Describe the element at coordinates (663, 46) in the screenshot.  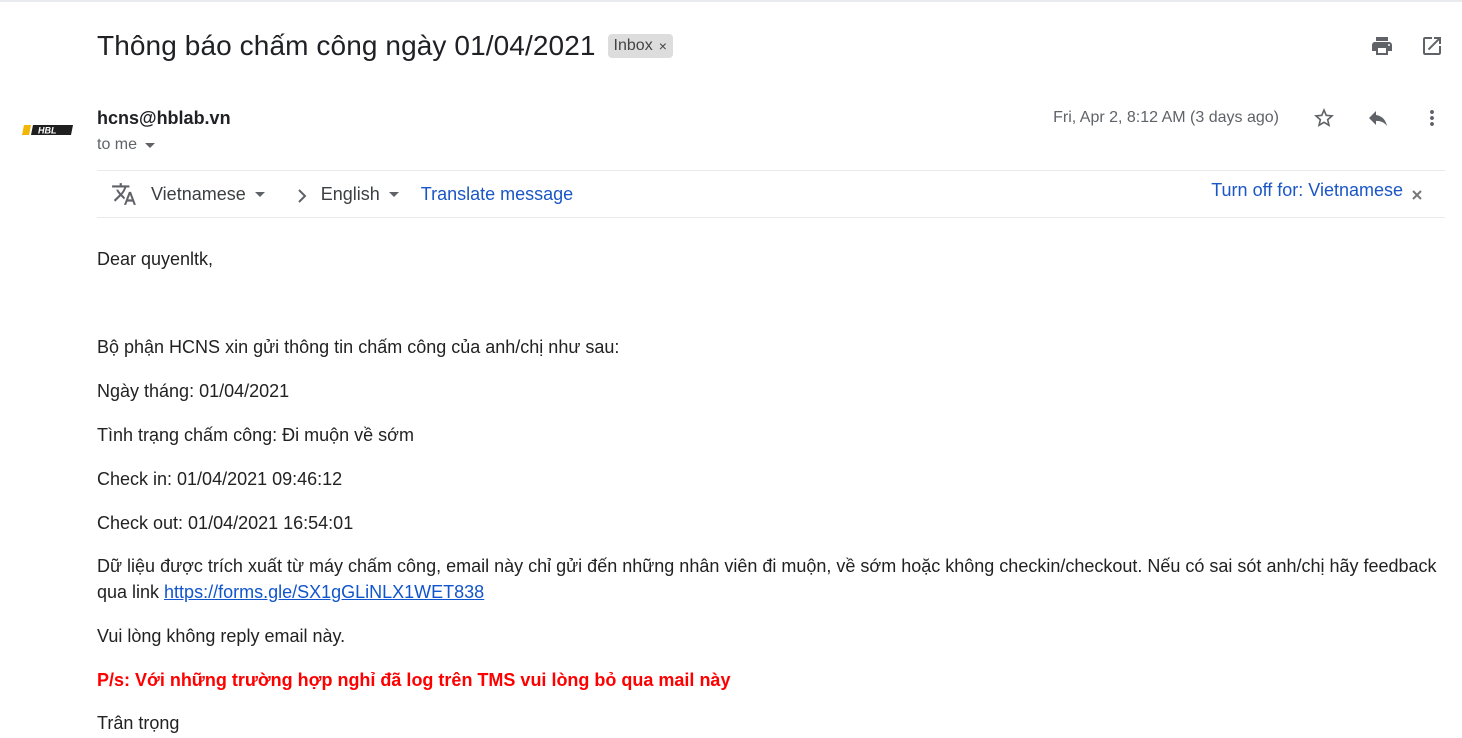
I see `remove-label-icon: ×` at that location.